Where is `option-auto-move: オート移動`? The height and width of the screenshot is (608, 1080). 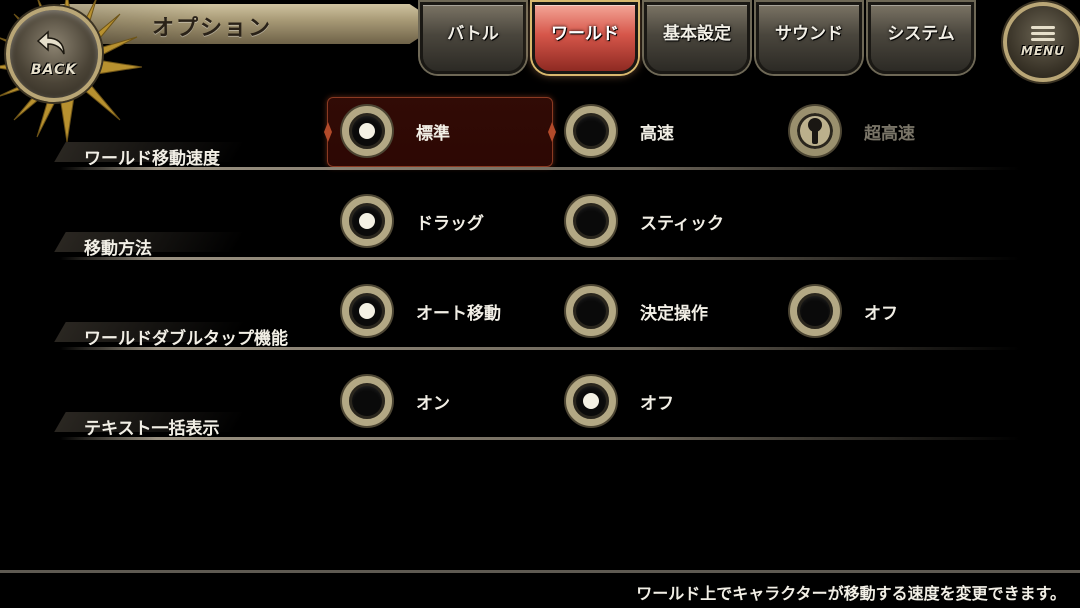 option-auto-move: オート移動 is located at coordinates (421, 311).